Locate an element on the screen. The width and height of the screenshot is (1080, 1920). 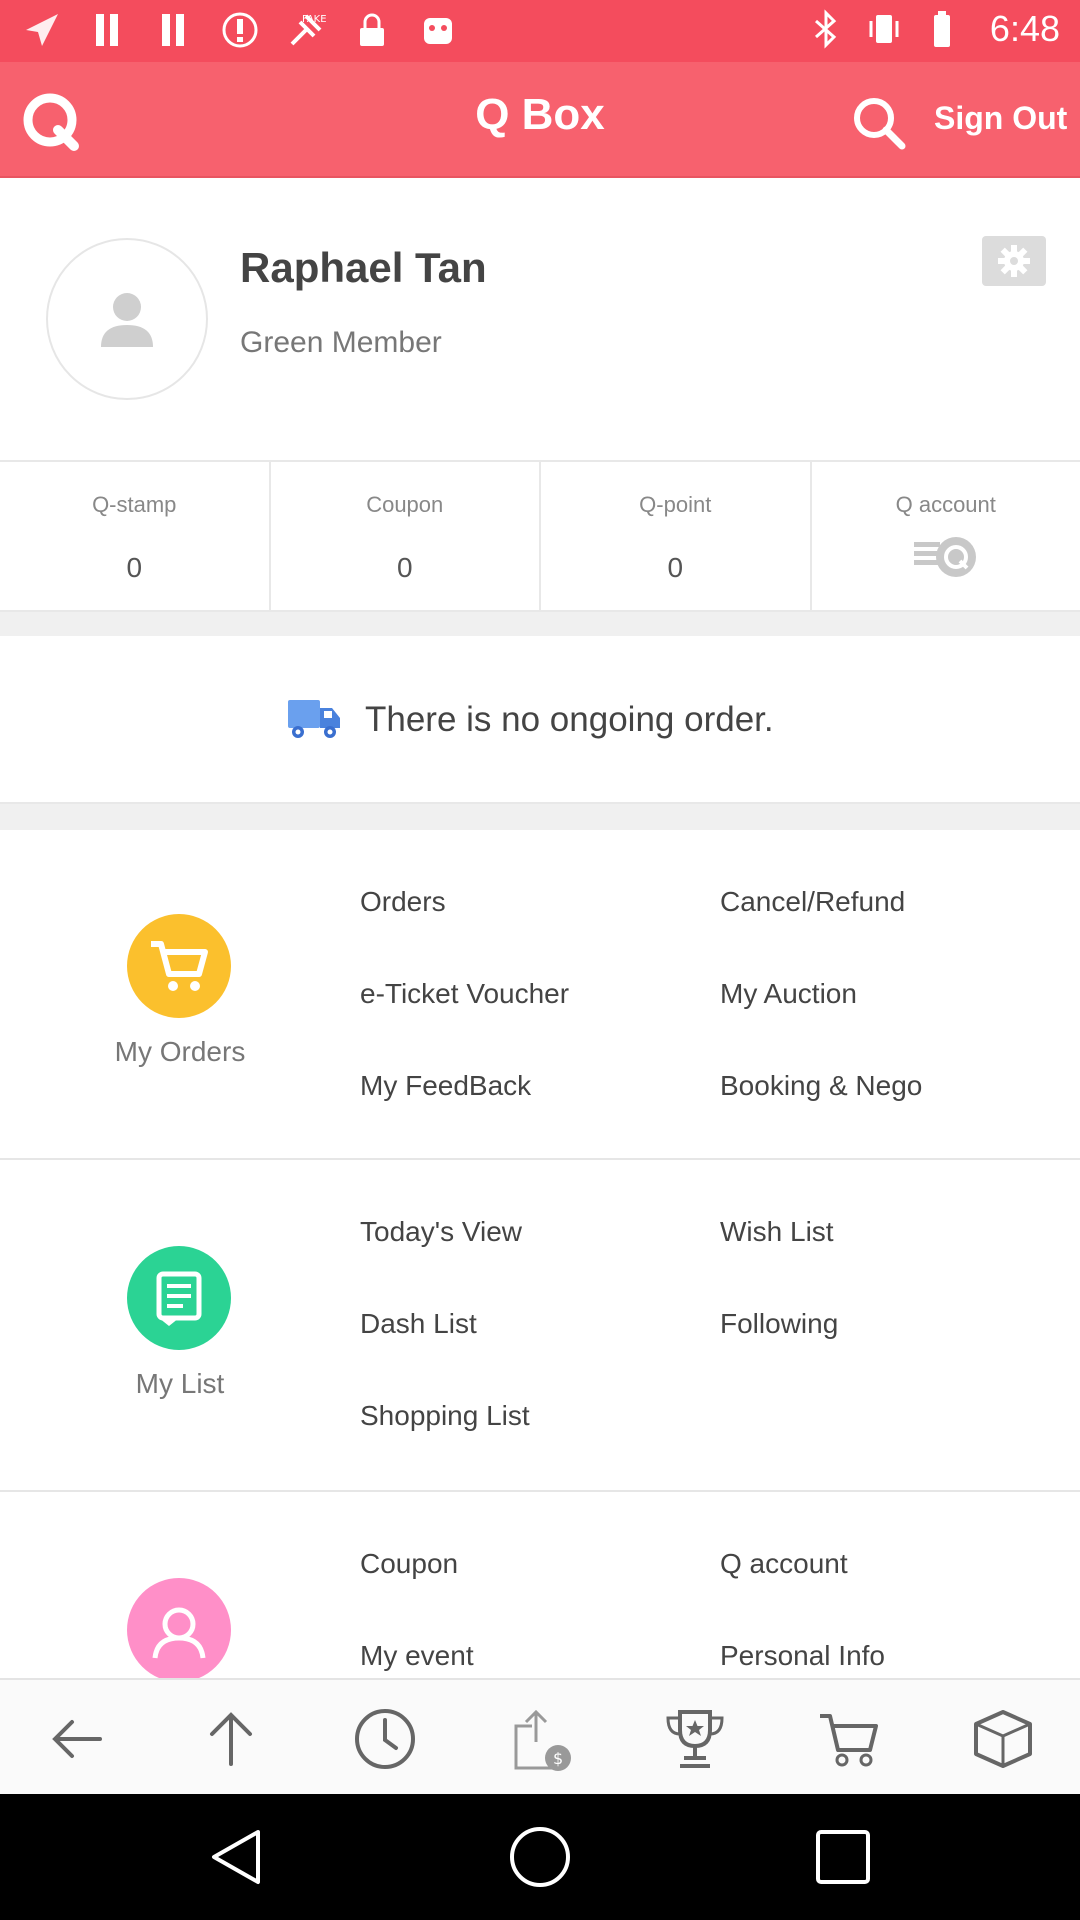
stat-label: Q account is located at coordinates (945, 504).